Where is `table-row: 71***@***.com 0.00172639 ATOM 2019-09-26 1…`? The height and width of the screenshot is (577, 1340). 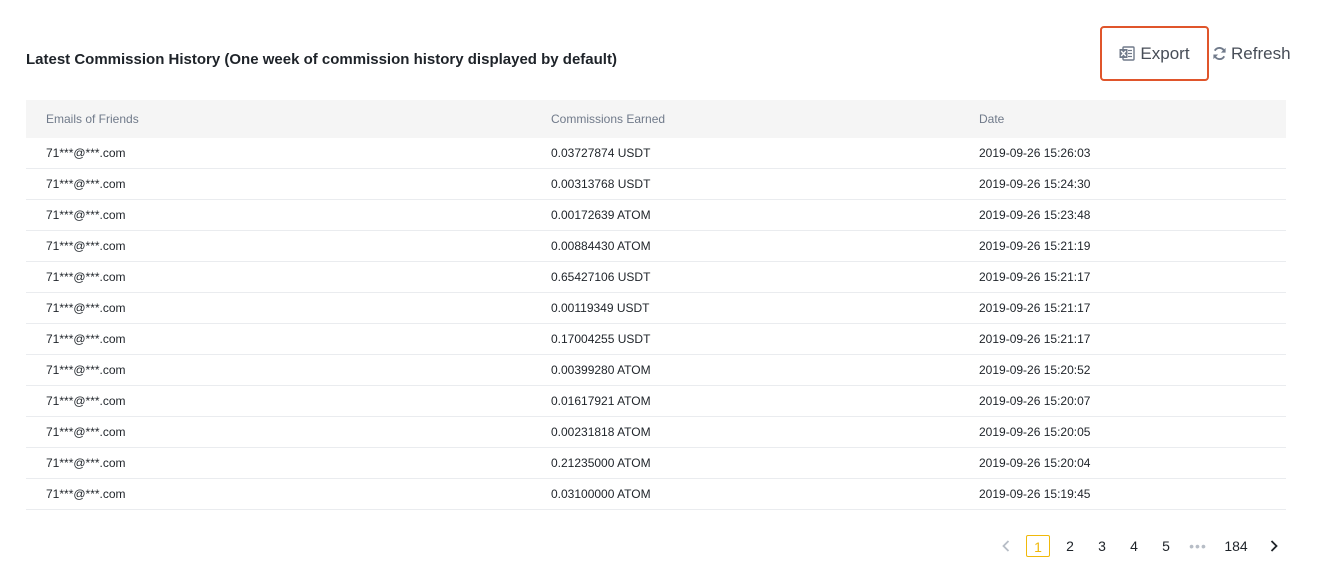
table-row: 71***@***.com 0.00172639 ATOM 2019-09-26 1… is located at coordinates (656, 215).